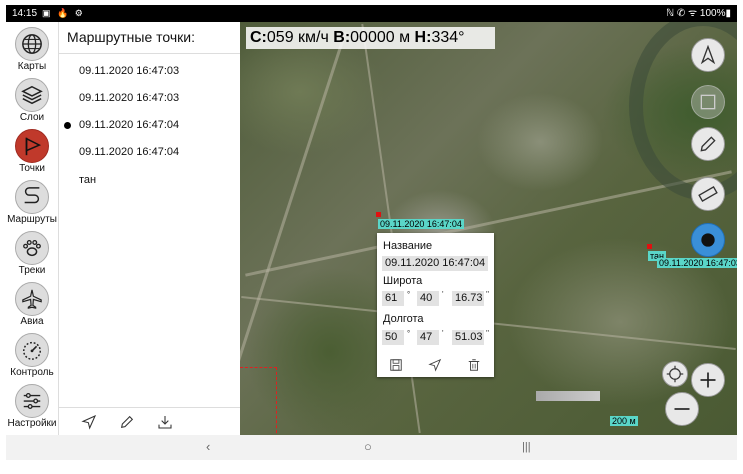  What do you see at coordinates (32, 299) in the screenshot?
I see `airplane-icon` at bounding box center [32, 299].